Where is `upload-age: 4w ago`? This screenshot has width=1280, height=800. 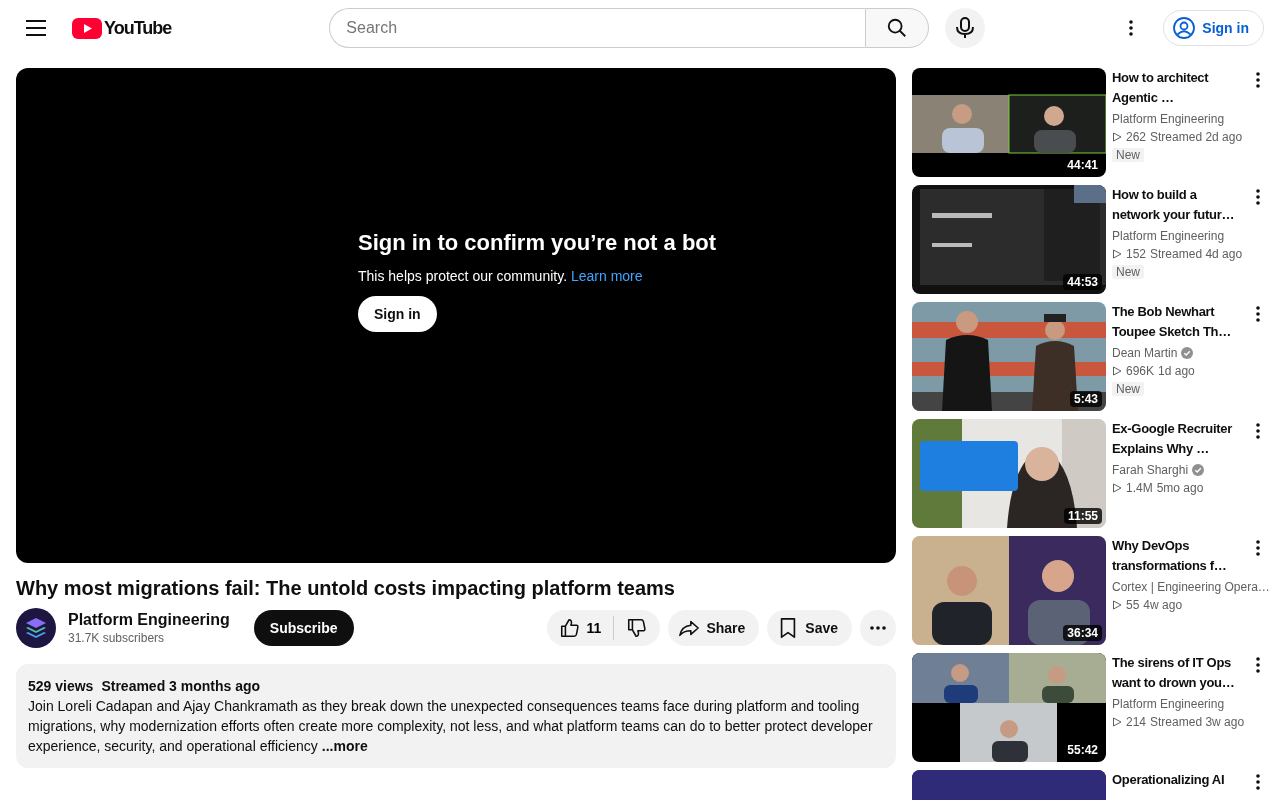 upload-age: 4w ago is located at coordinates (1163, 605).